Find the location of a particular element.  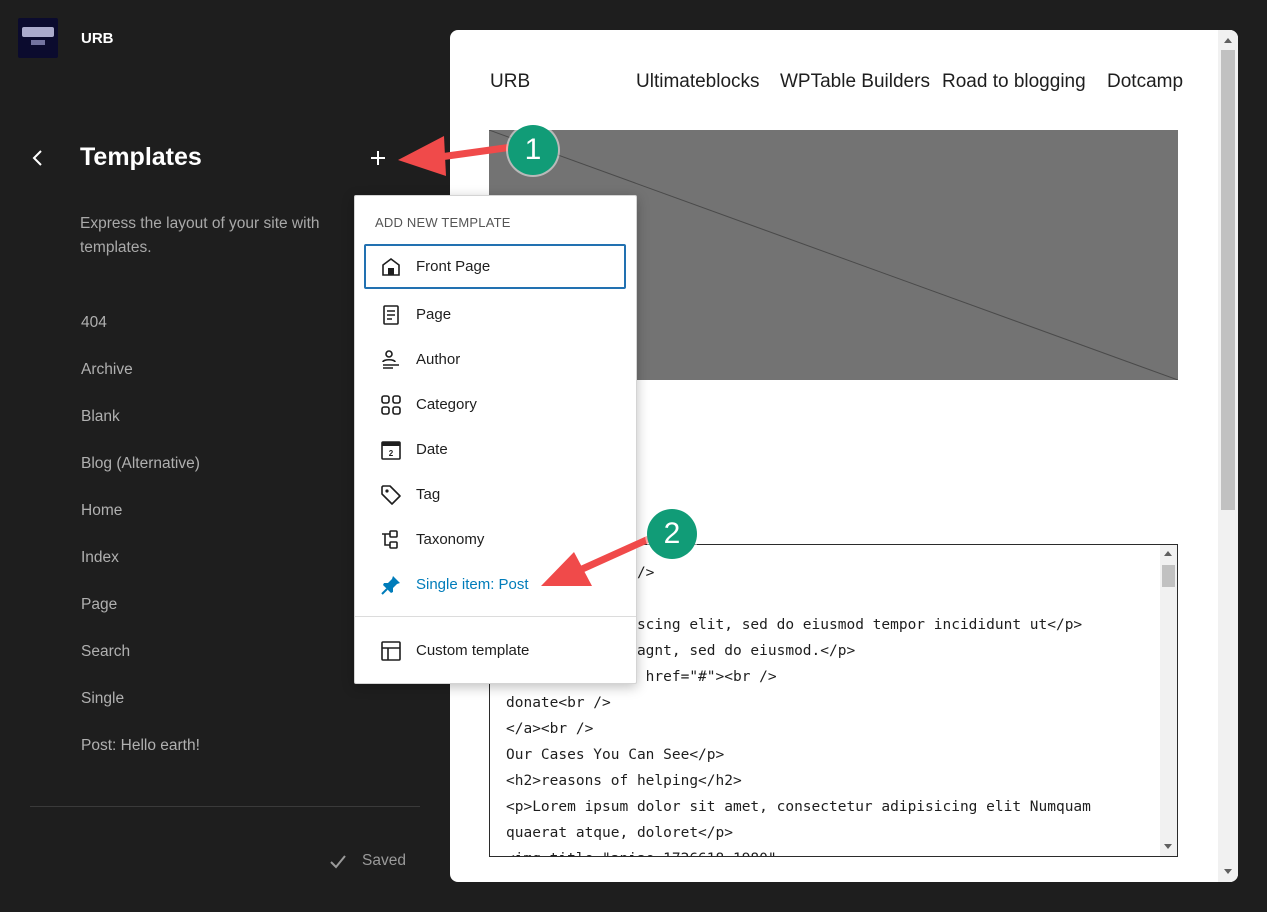

step-badge-1: 1 is located at coordinates (533, 150).